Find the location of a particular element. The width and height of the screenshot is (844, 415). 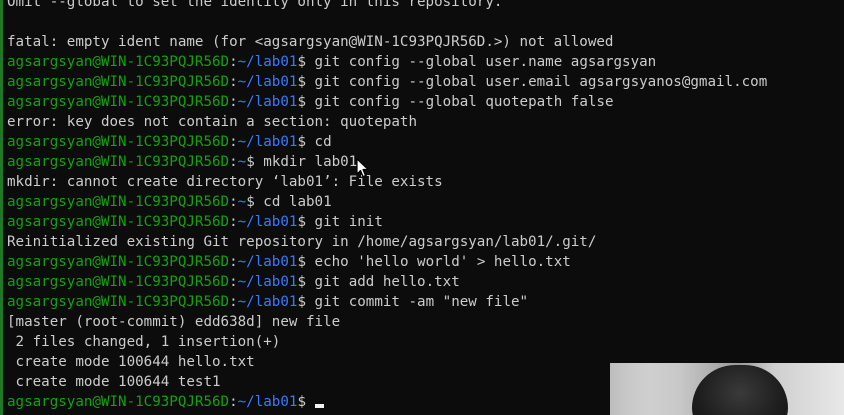

window-border is located at coordinates (1, 207).